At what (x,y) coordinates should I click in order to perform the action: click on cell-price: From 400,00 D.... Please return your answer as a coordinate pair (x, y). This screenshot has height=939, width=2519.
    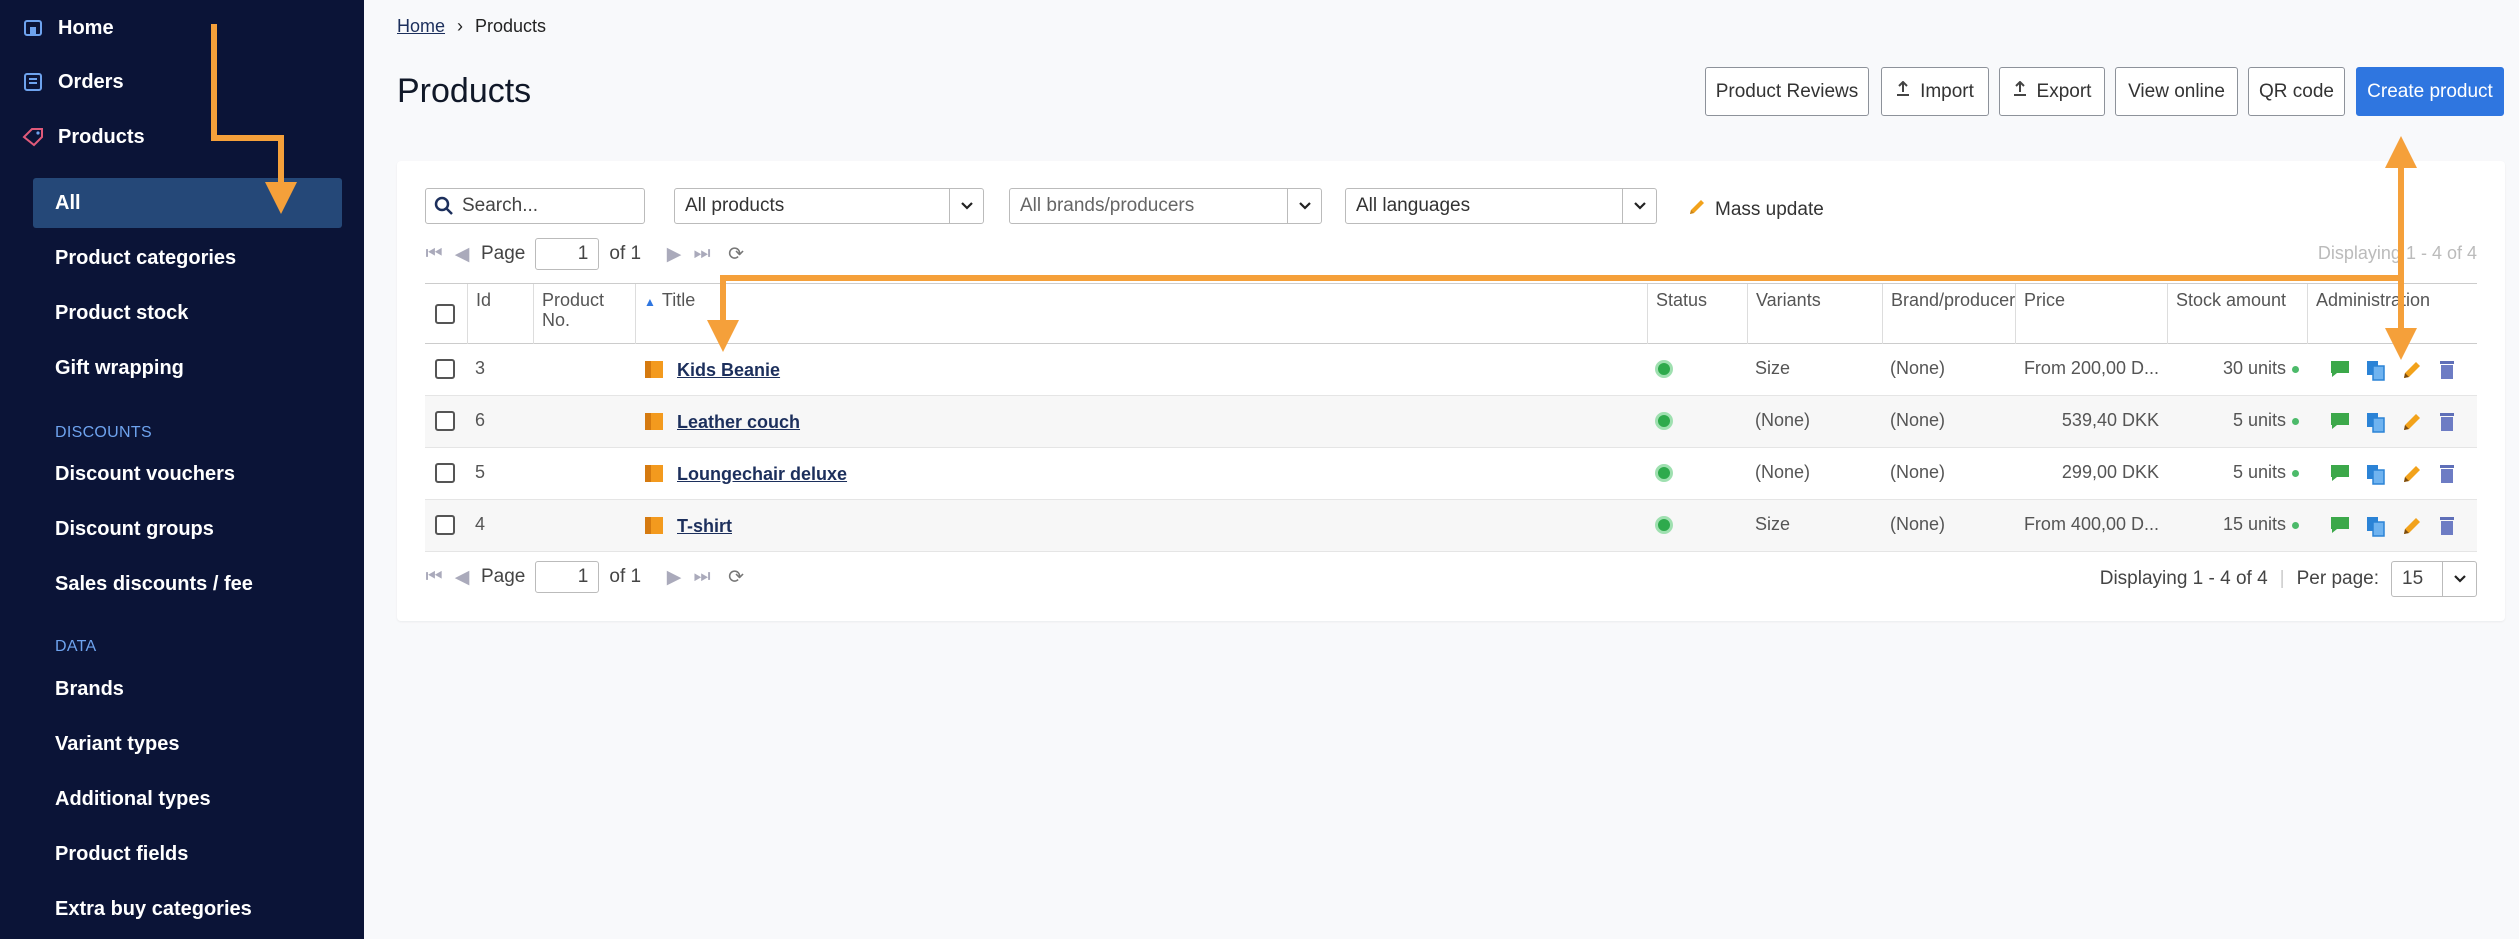
    Looking at the image, I should click on (2091, 524).